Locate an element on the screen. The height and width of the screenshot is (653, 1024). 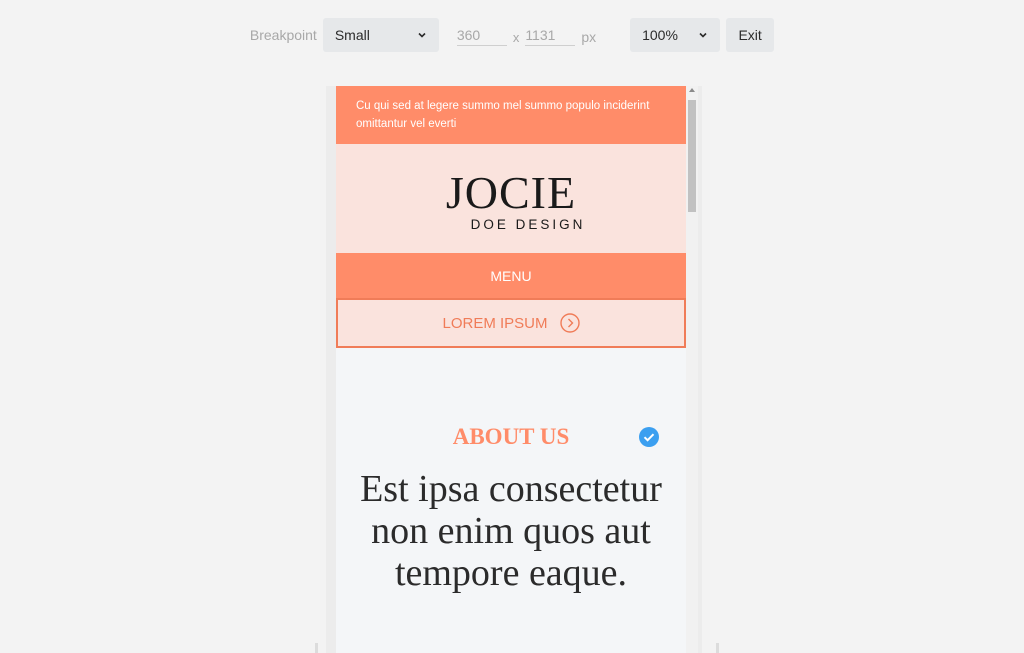
logo-title: JOCIE is located at coordinates (511, 192).